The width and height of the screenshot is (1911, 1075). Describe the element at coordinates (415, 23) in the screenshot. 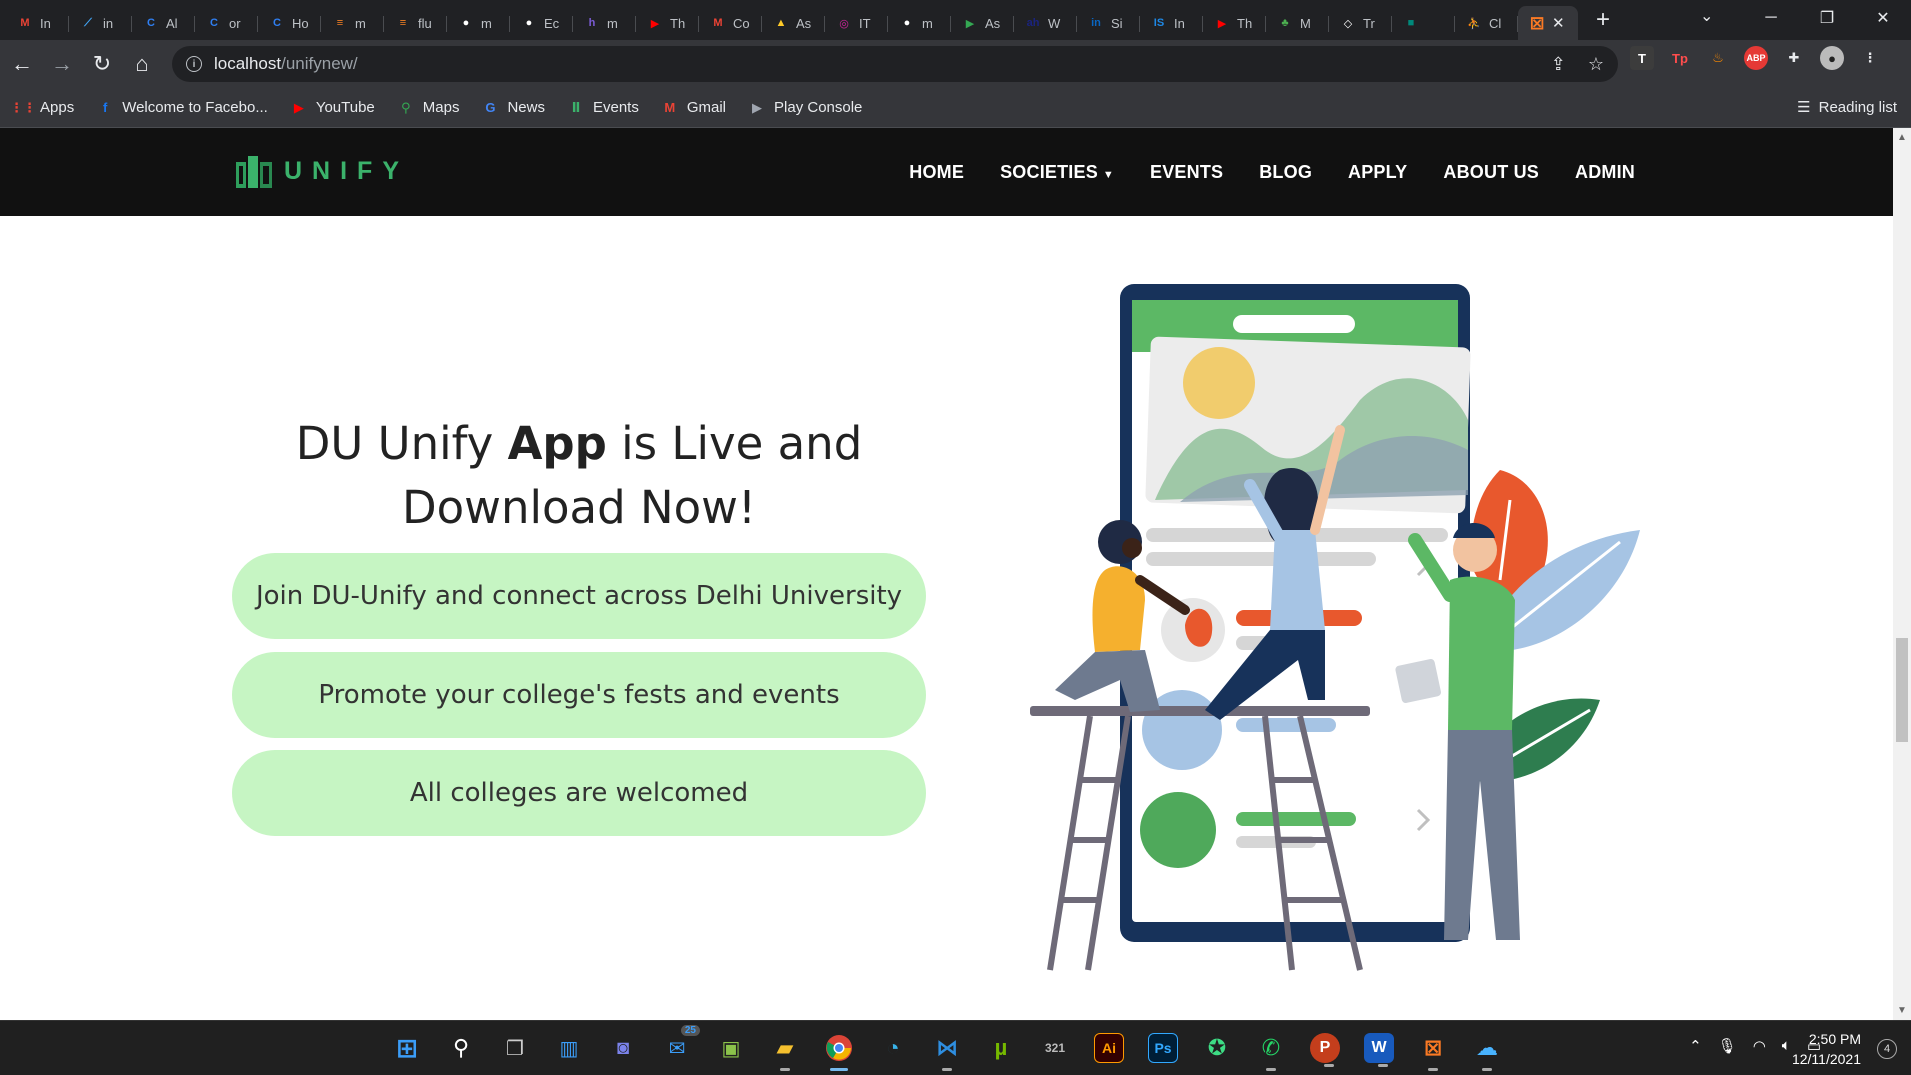

I see `browser-tab: ≡ flu` at that location.